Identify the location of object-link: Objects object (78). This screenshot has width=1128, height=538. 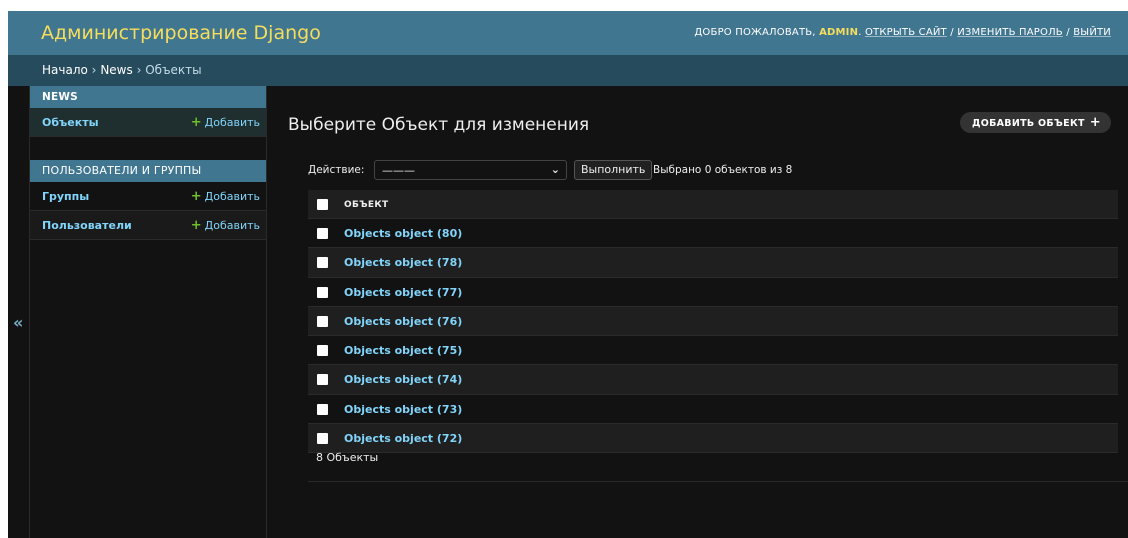
(403, 262).